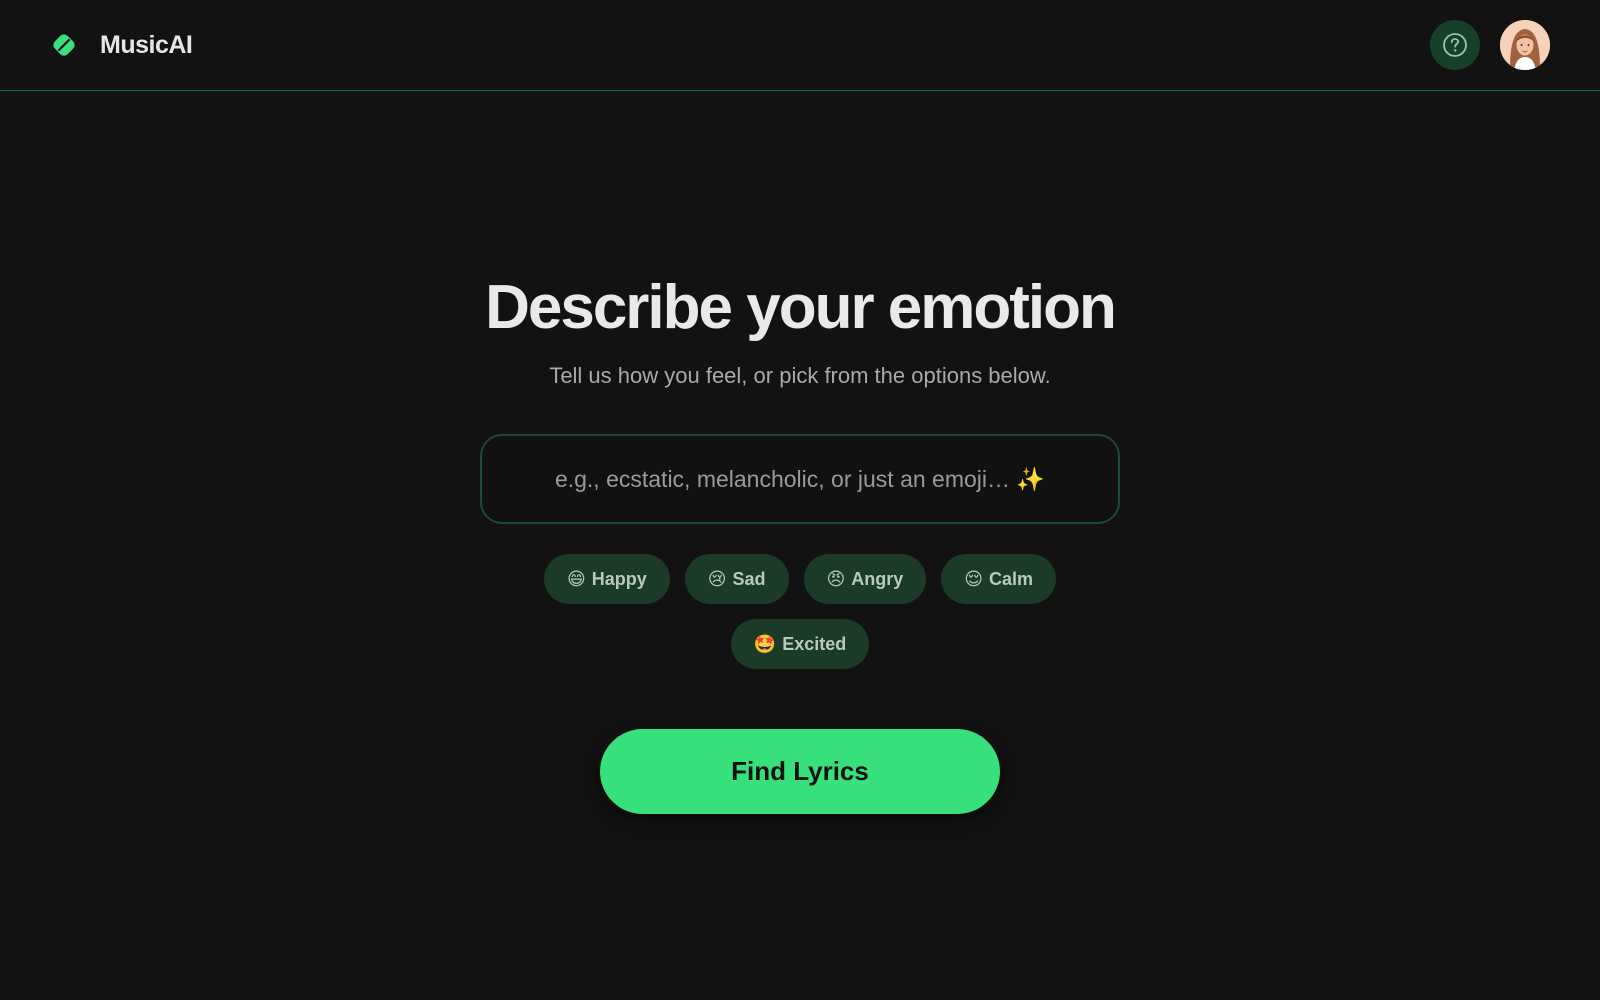 The image size is (1600, 1000). Describe the element at coordinates (576, 579) in the screenshot. I see `happy-emoji-icon: 😄` at that location.